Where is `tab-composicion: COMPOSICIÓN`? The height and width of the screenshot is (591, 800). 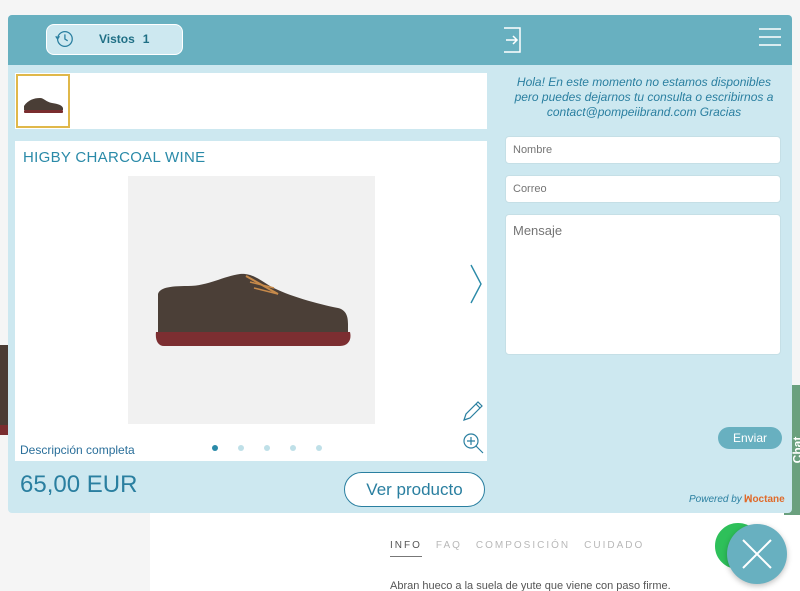 tab-composicion: COMPOSICIÓN is located at coordinates (523, 548).